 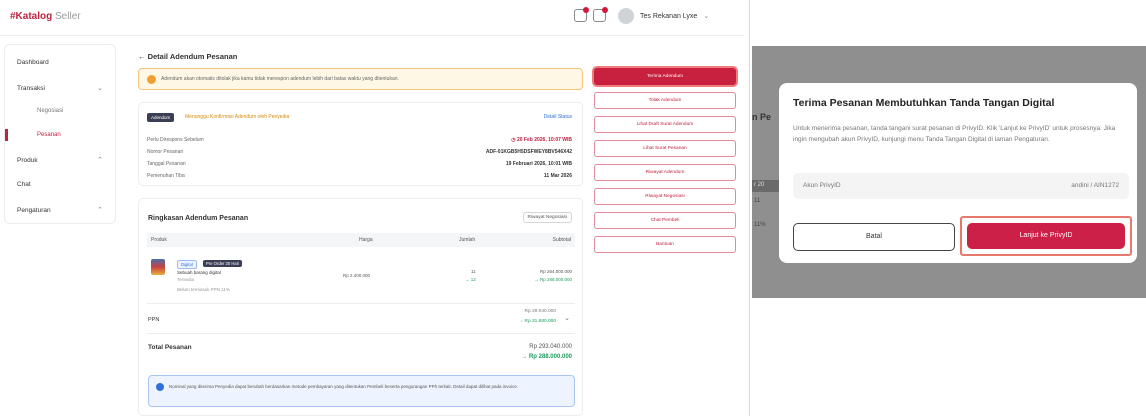 What do you see at coordinates (366, 240) in the screenshot?
I see `column-header: Harga` at bounding box center [366, 240].